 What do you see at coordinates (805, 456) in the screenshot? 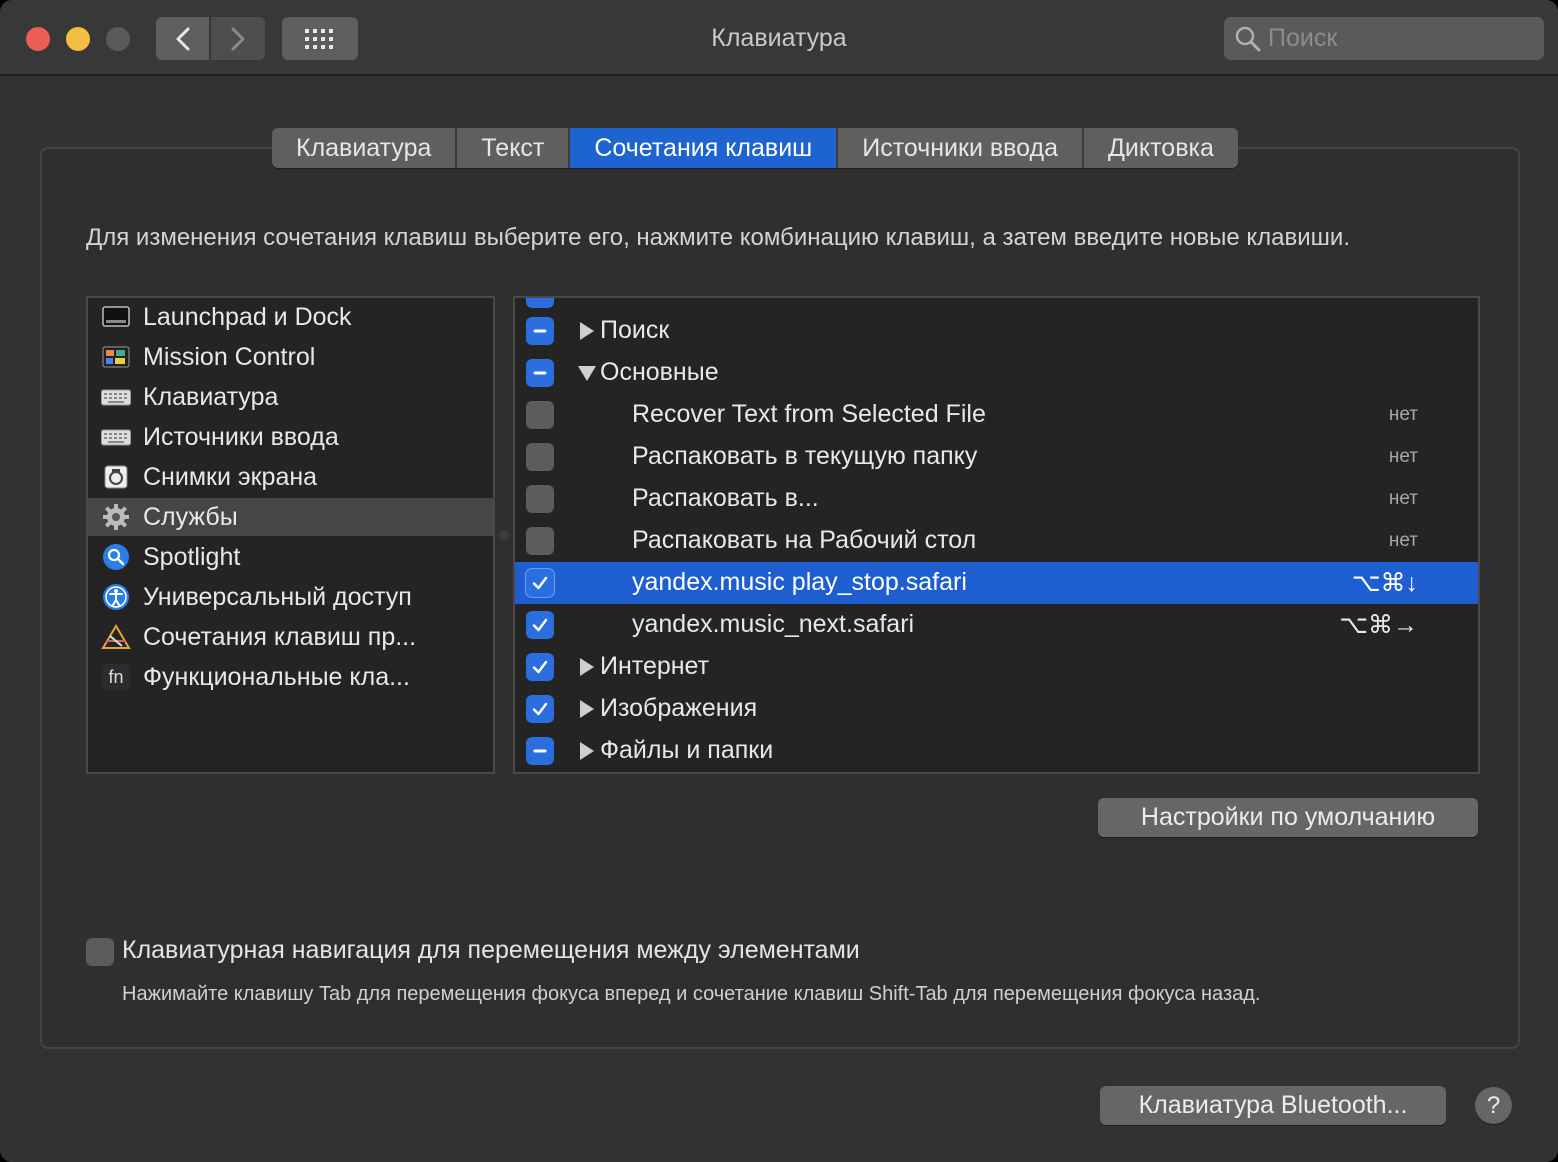
I see `shortcut-label: Распаковать в текущую папку` at bounding box center [805, 456].